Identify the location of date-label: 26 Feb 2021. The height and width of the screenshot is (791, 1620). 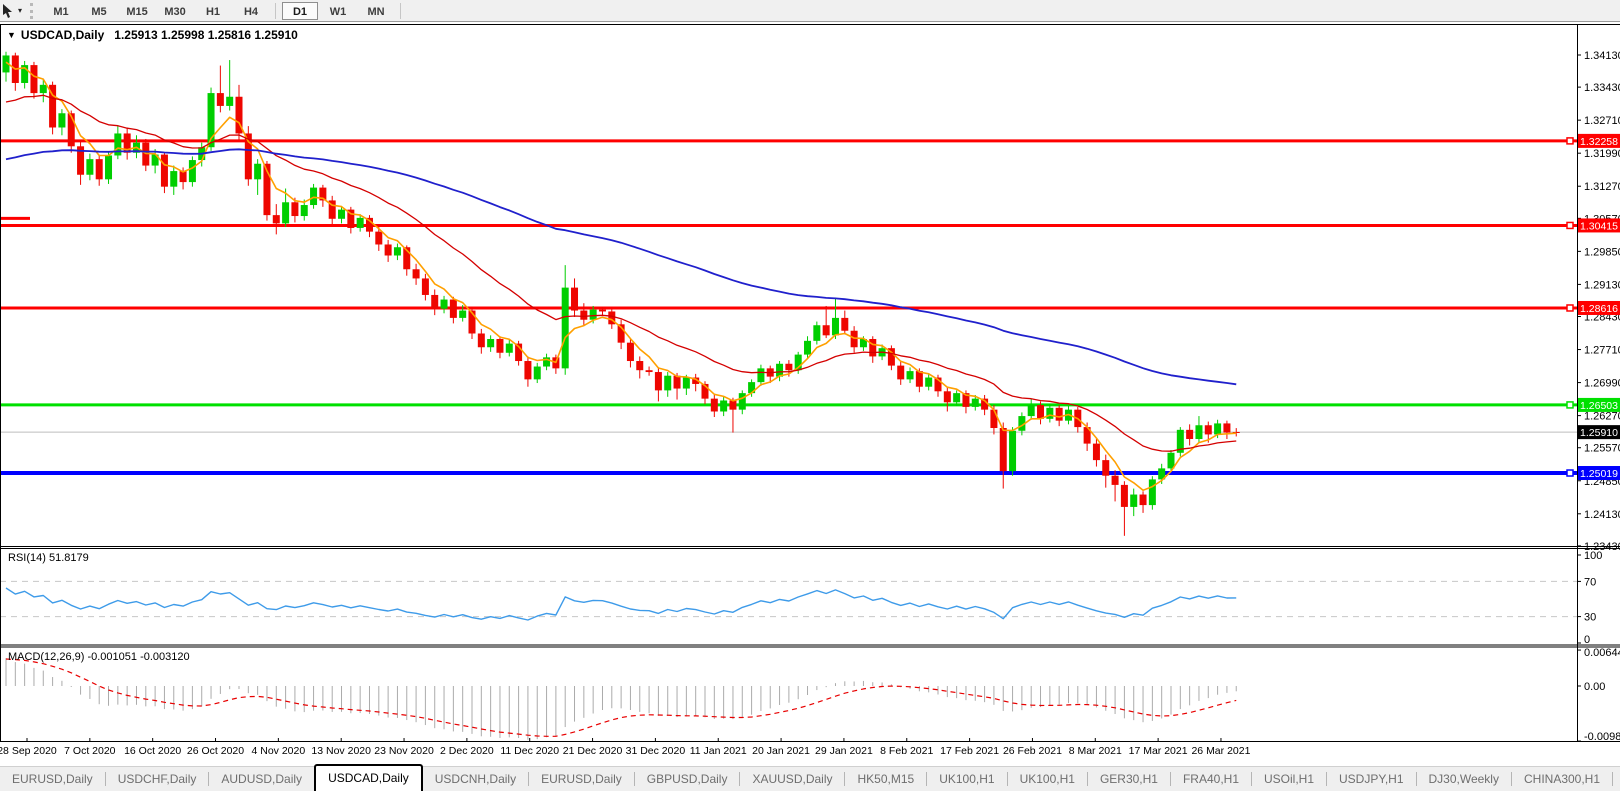
(1032, 751).